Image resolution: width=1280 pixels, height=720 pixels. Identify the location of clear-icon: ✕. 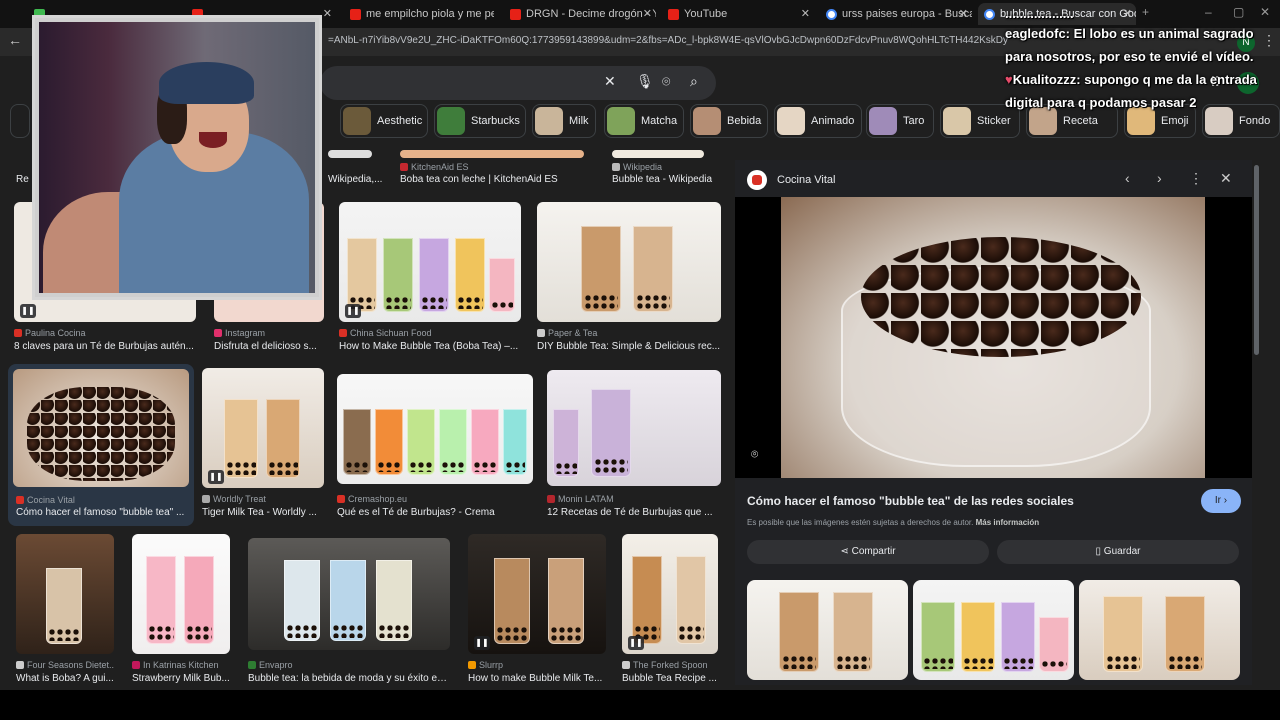
(610, 81).